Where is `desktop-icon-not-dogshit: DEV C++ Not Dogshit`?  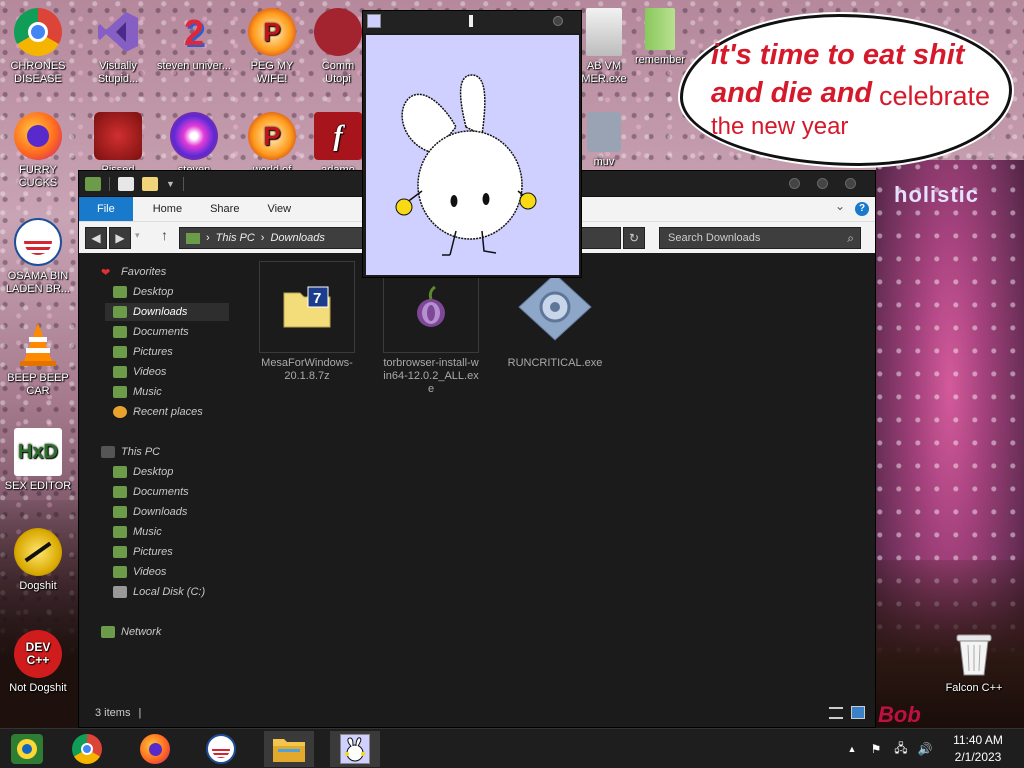 desktop-icon-not-dogshit: DEV C++ Not Dogshit is located at coordinates (38, 662).